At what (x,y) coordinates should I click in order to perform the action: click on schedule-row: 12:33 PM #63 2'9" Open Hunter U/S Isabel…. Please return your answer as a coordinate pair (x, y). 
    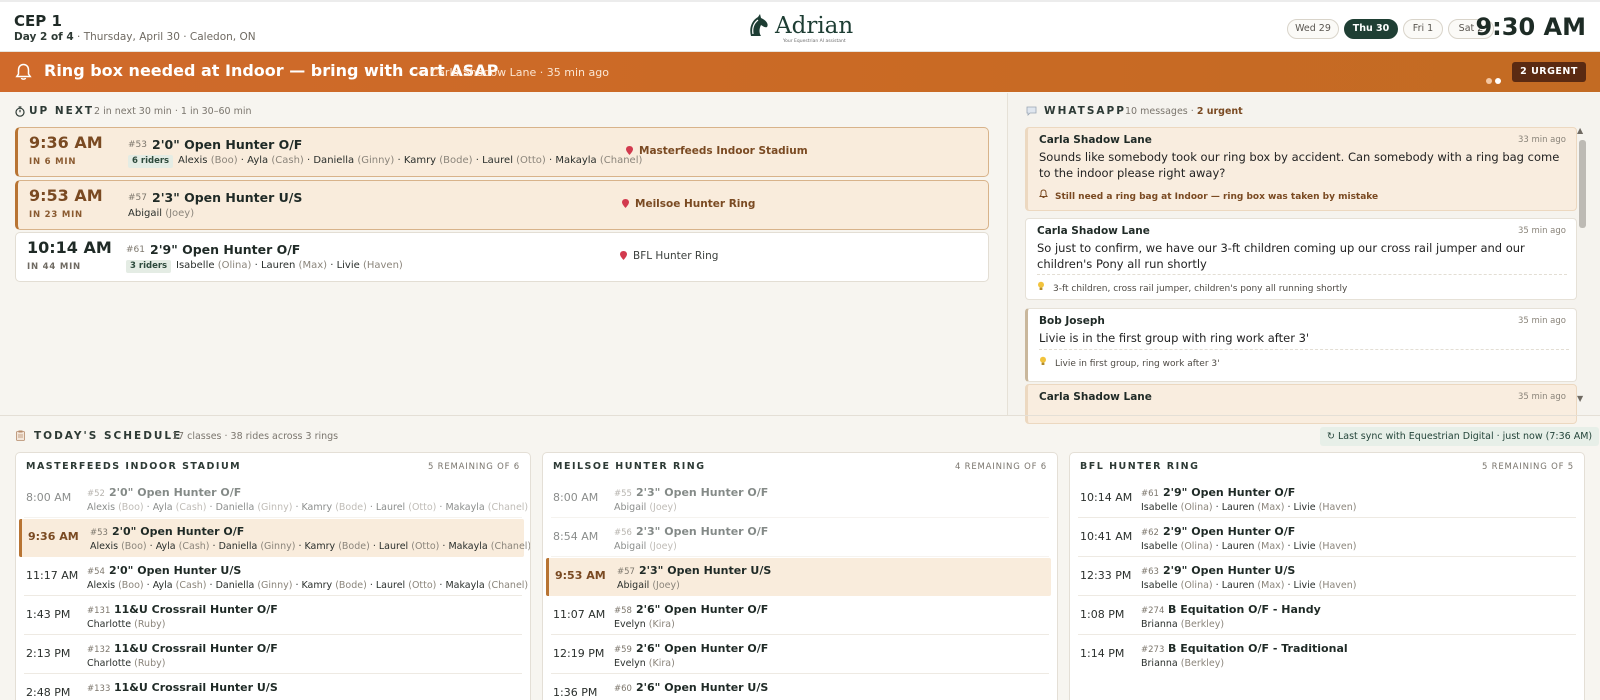
    Looking at the image, I should click on (1327, 577).